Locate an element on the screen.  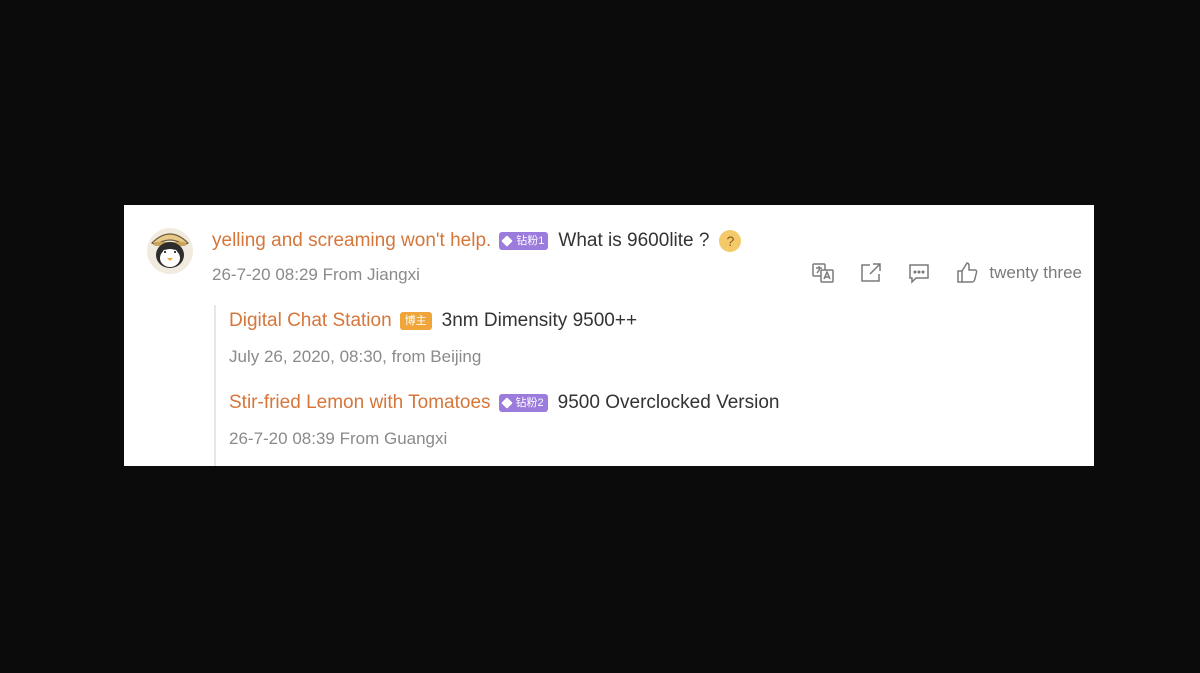
comment-username: yelling and screaming won't help. is located at coordinates (351, 241).